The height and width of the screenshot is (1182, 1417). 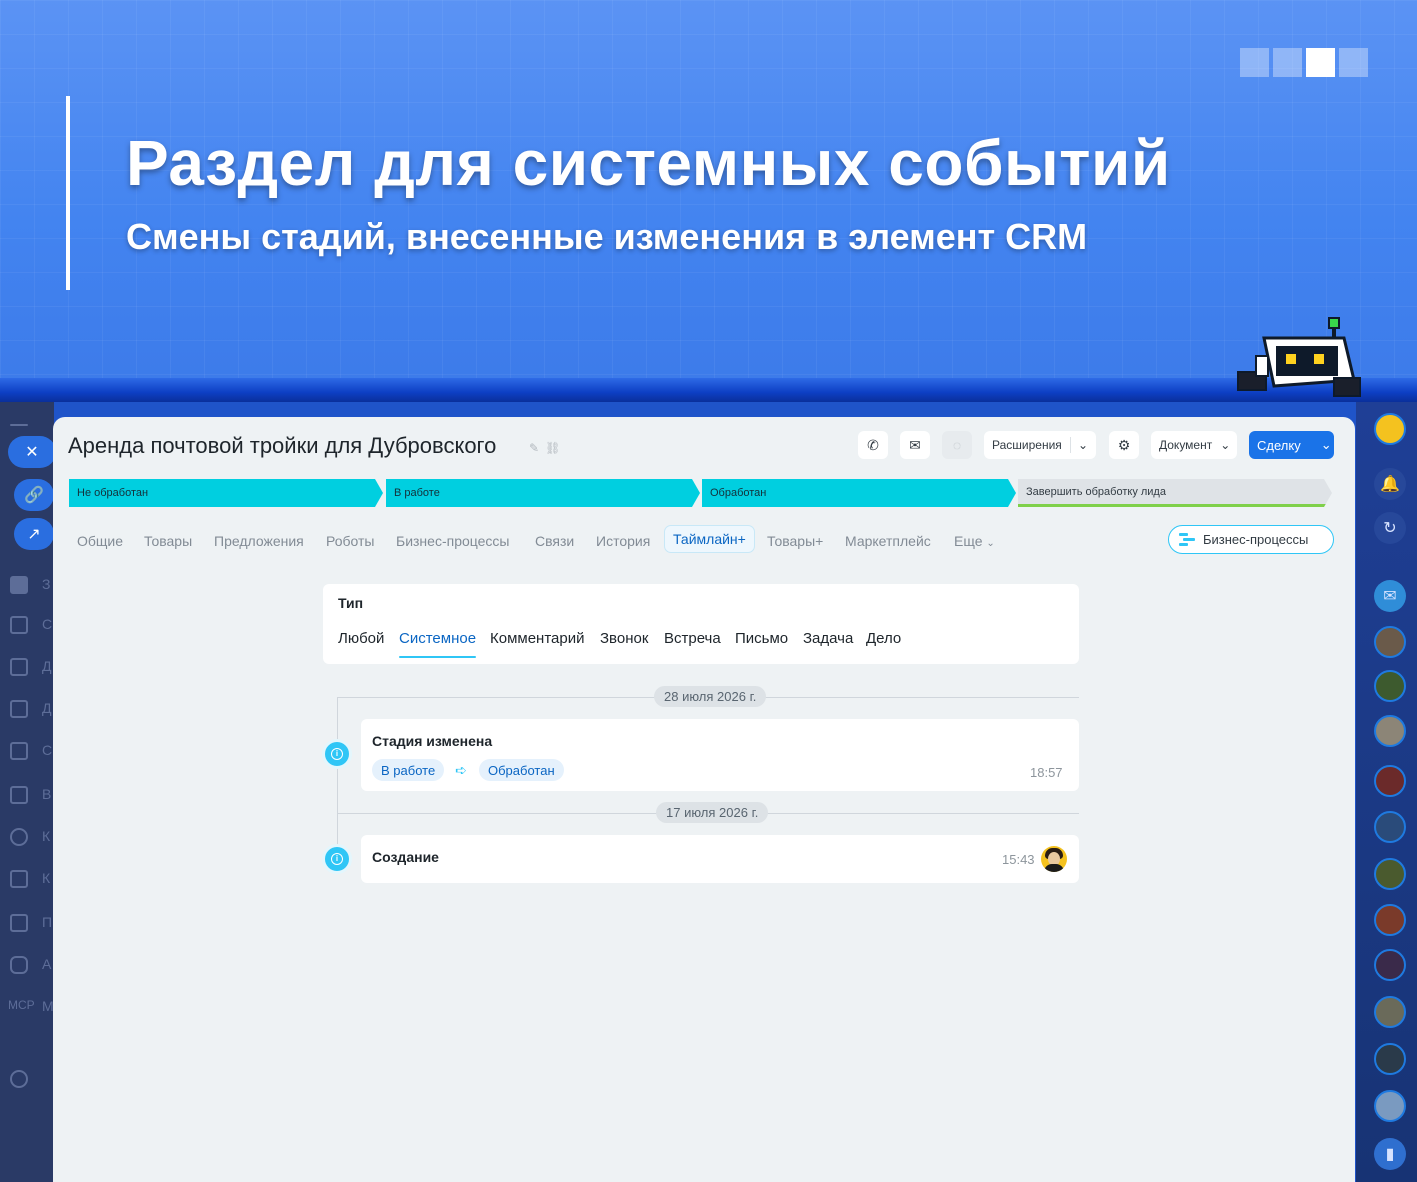 I want to click on close-button: ✕, so click(x=32, y=452).